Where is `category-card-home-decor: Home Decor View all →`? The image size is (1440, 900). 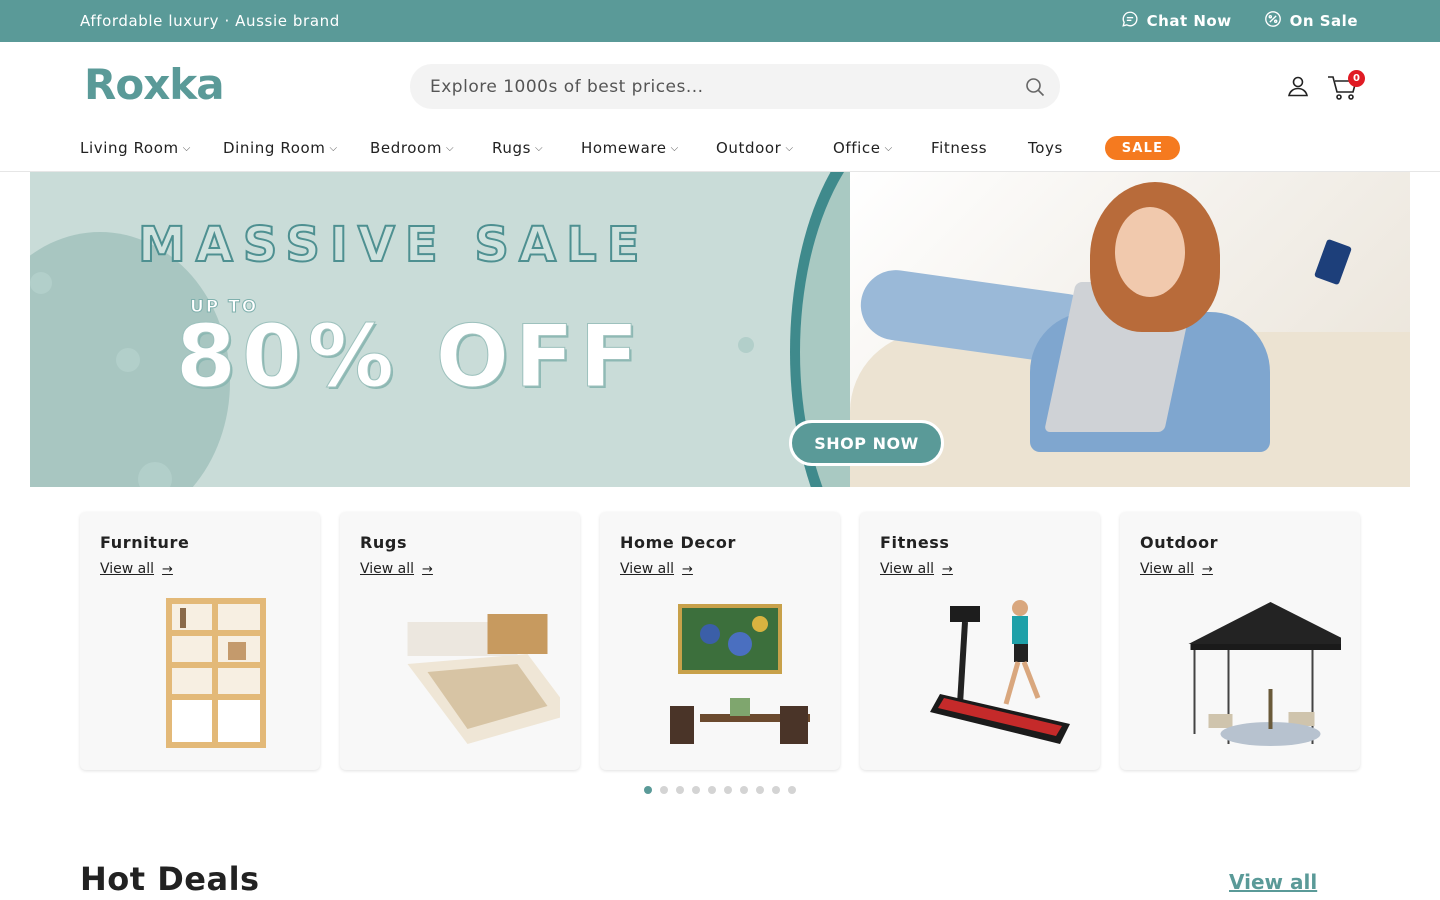 category-card-home-decor: Home Decor View all → is located at coordinates (720, 641).